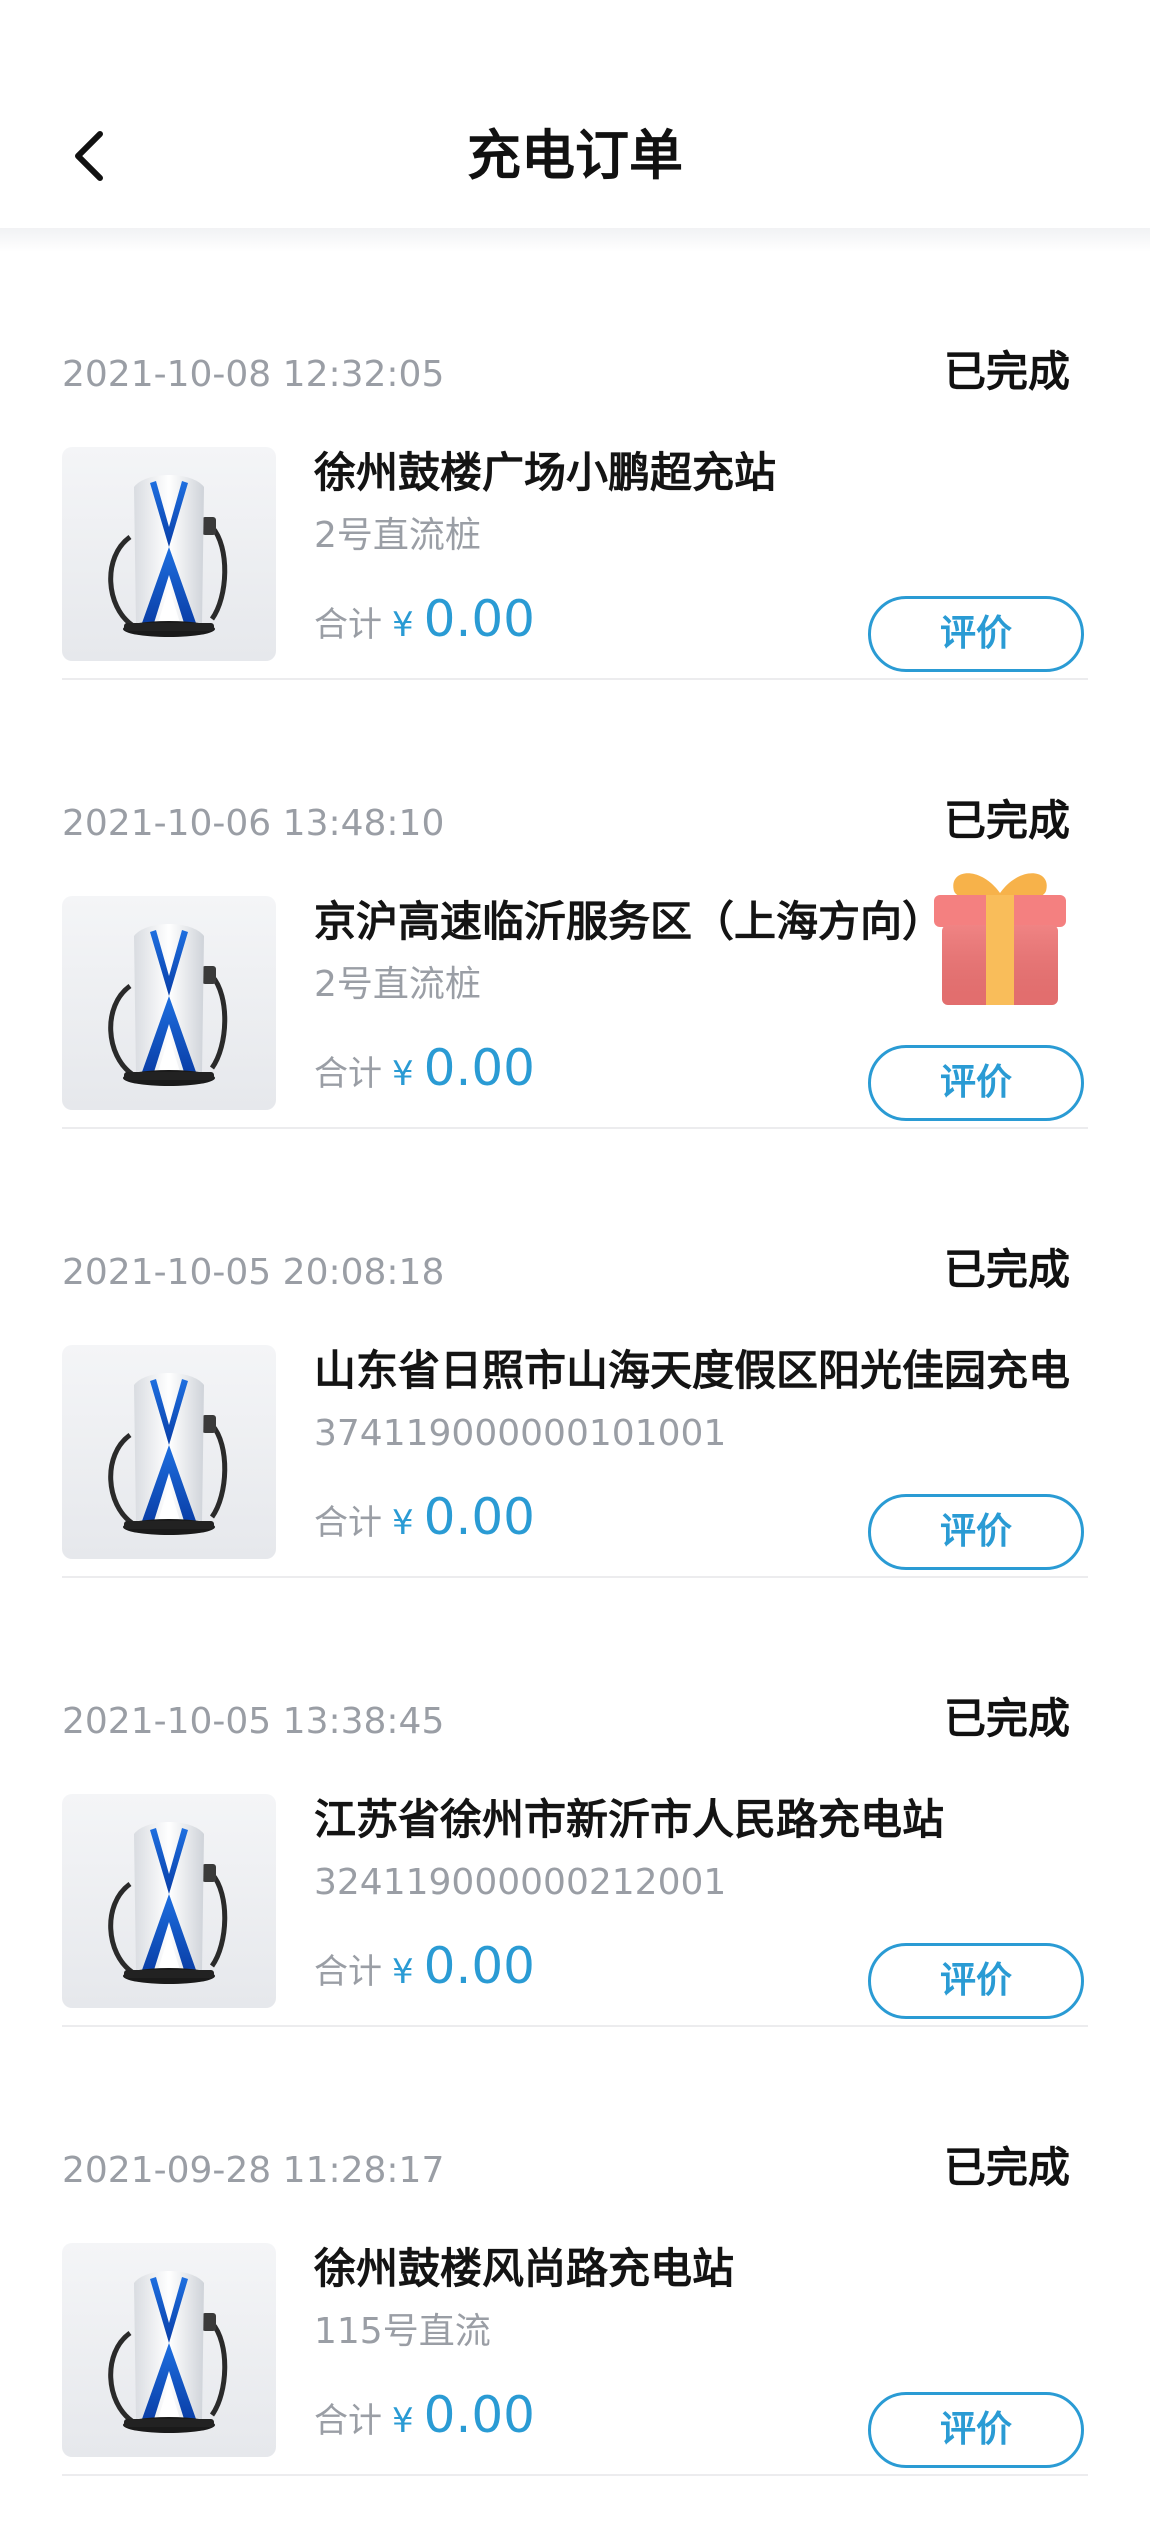 This screenshot has width=1150, height=2530. What do you see at coordinates (520, 1882) in the screenshot?
I see `pile-name: 324119000000212001` at bounding box center [520, 1882].